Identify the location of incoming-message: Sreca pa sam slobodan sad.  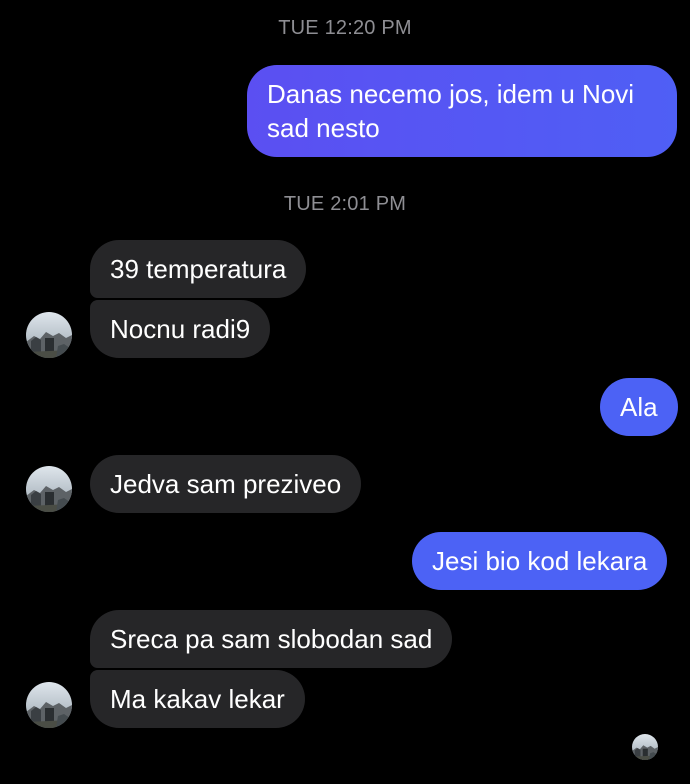
(271, 639).